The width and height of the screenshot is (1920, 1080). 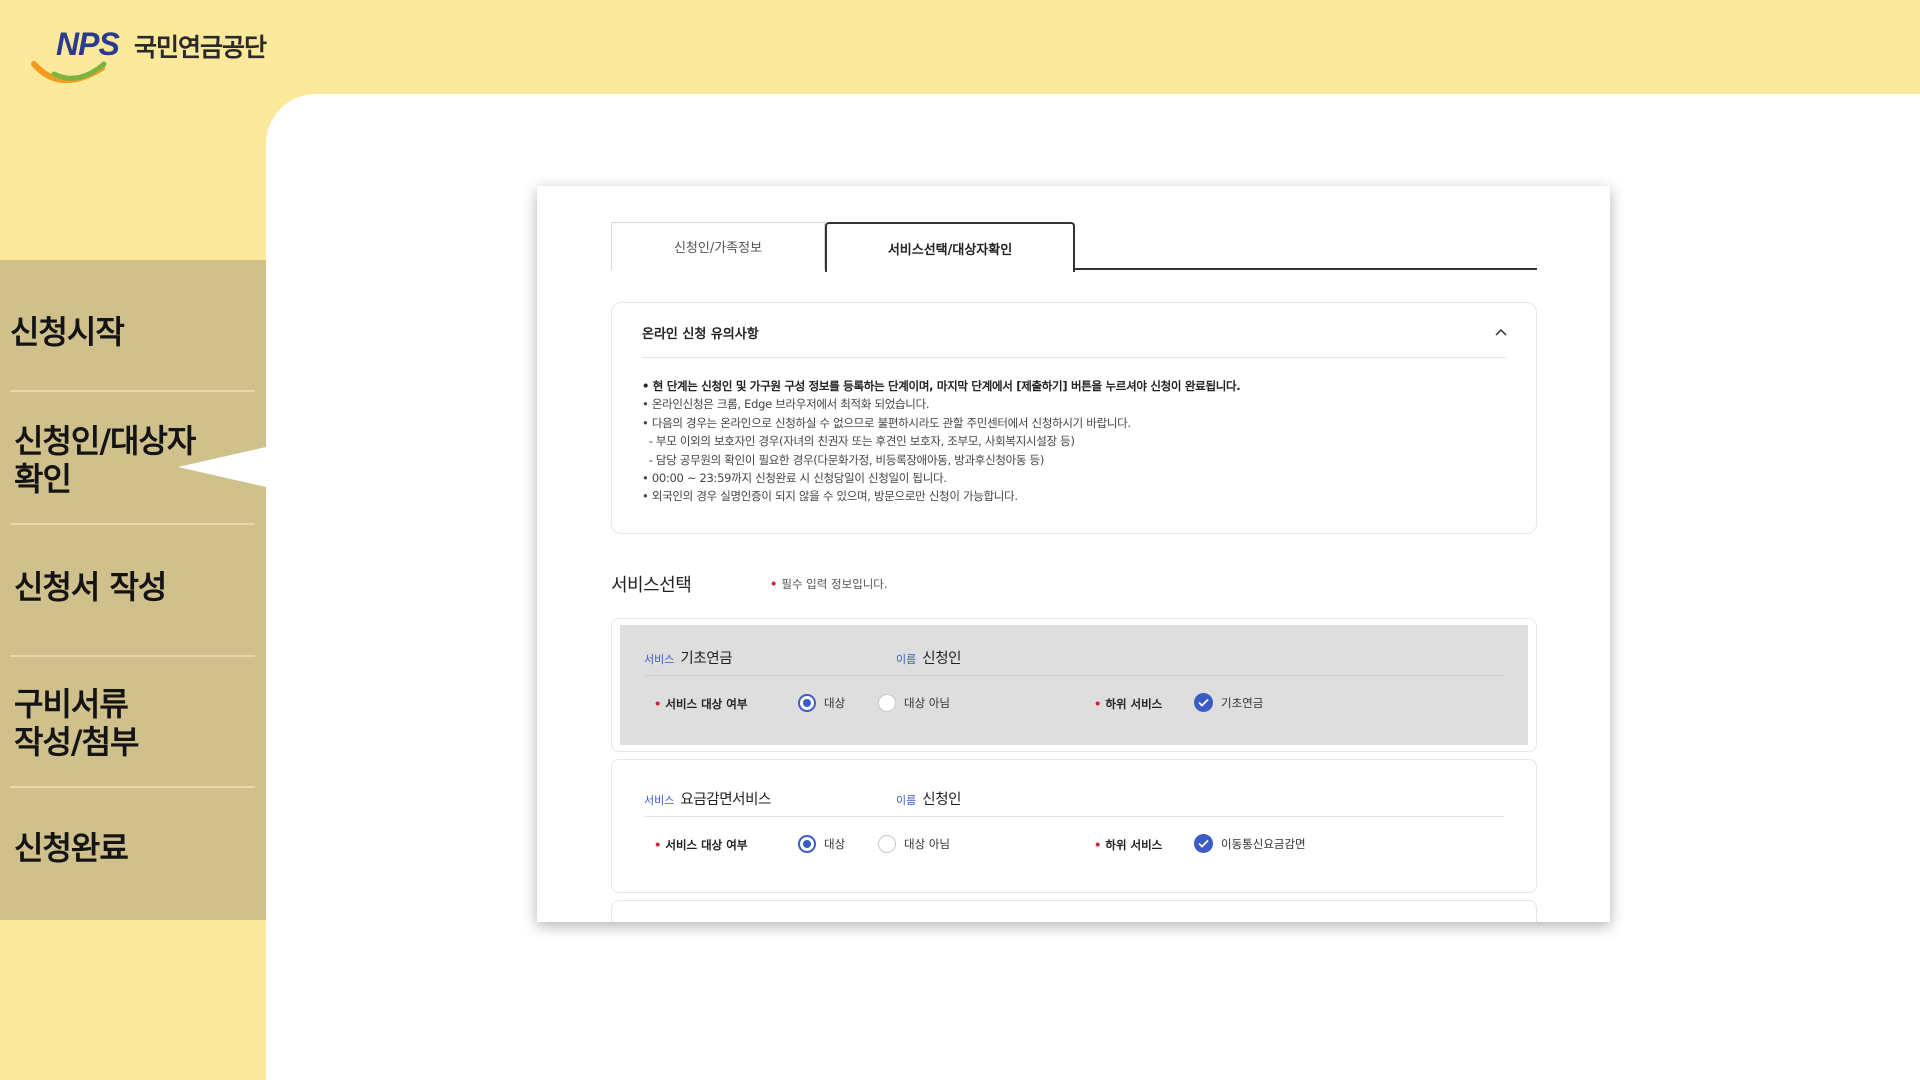 What do you see at coordinates (1074, 658) in the screenshot?
I see `service-header: 서비스 기초연금 이름 신청인` at bounding box center [1074, 658].